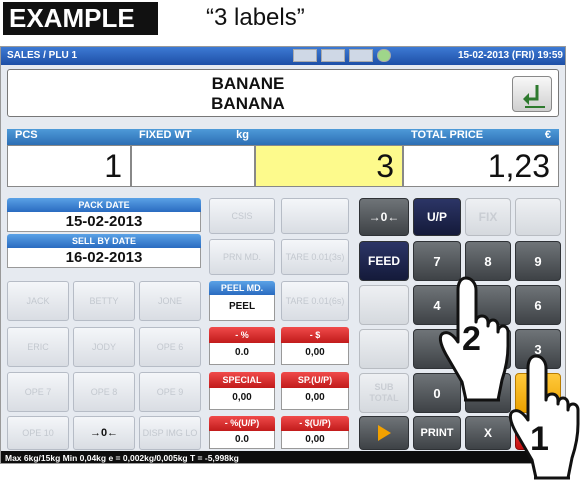 The height and width of the screenshot is (492, 586). What do you see at coordinates (481, 166) in the screenshot?
I see `total-price-field: 1,23` at bounding box center [481, 166].